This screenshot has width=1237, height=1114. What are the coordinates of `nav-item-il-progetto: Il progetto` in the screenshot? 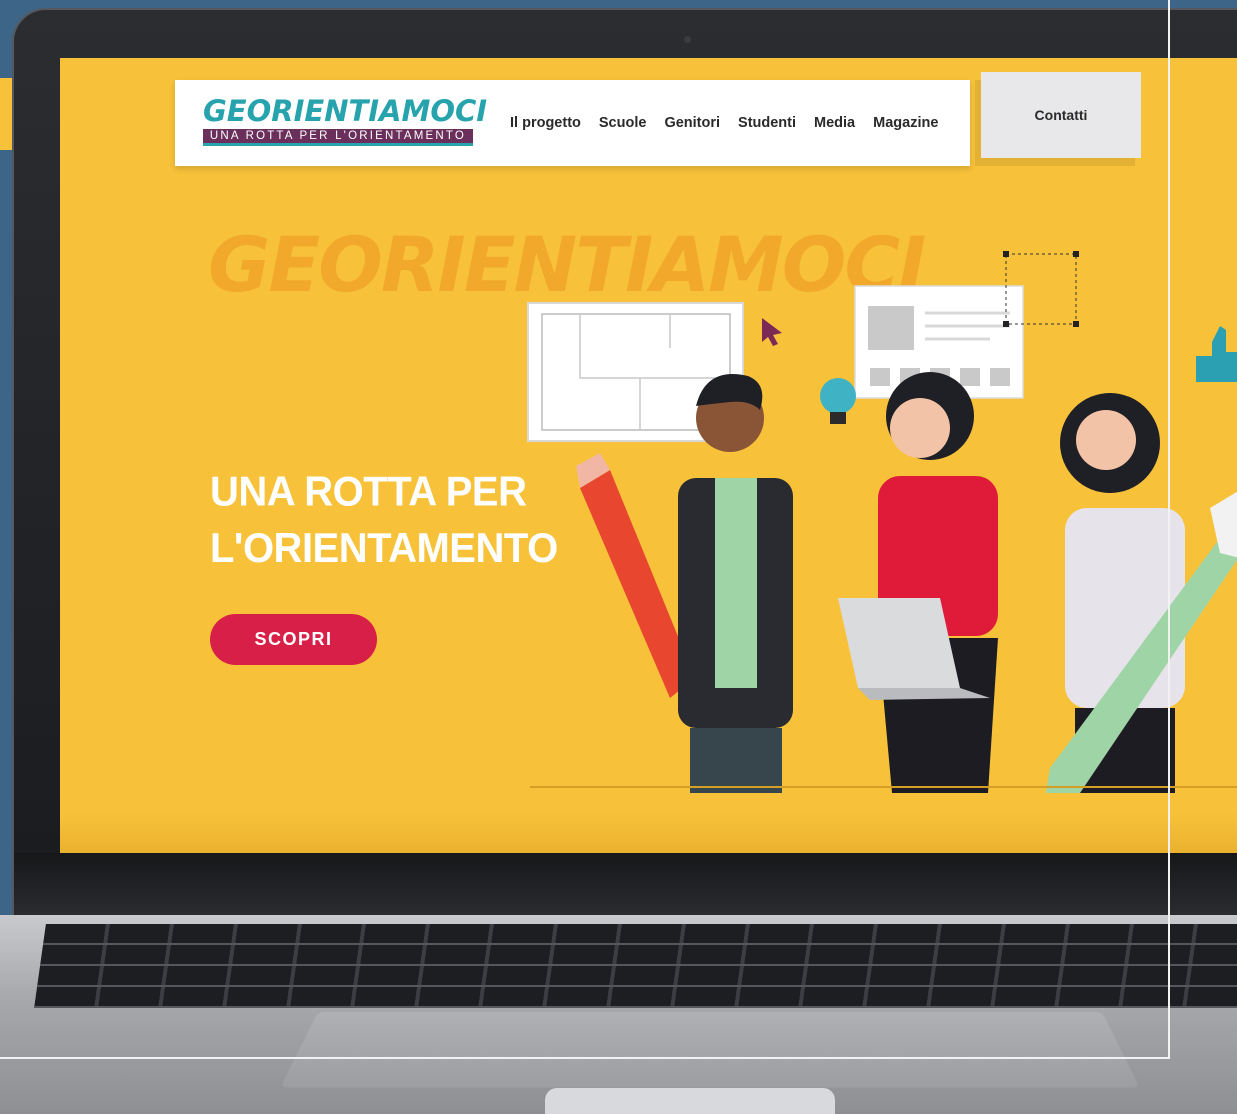 It's located at (545, 123).